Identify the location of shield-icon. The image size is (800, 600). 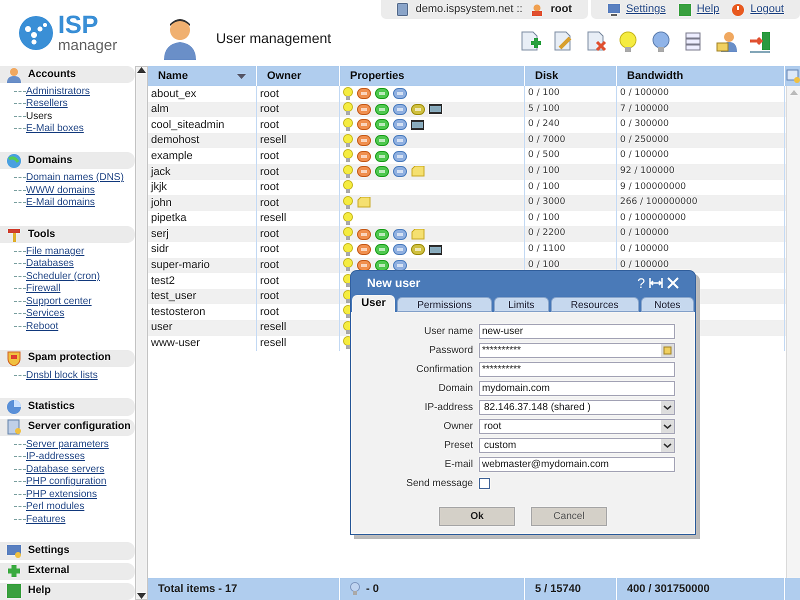
(14, 358).